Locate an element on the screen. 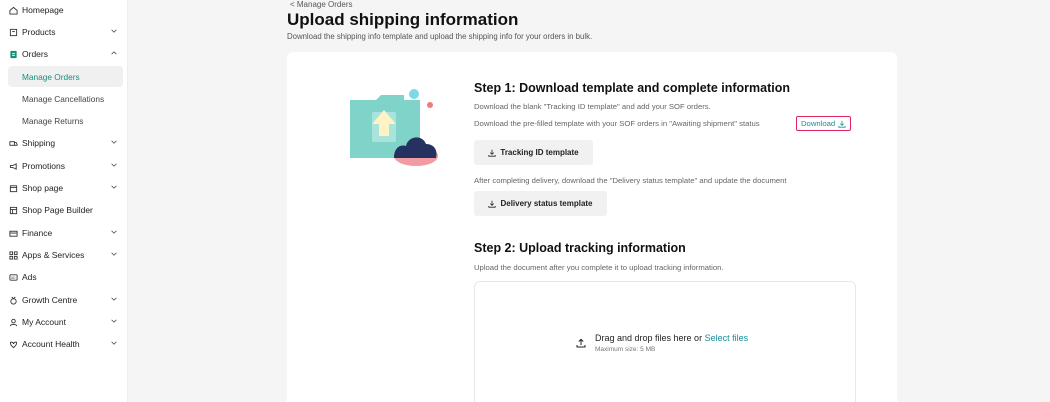 The width and height of the screenshot is (1050, 402). dropzone-text: Drag and drop files here or Select files is located at coordinates (671, 338).